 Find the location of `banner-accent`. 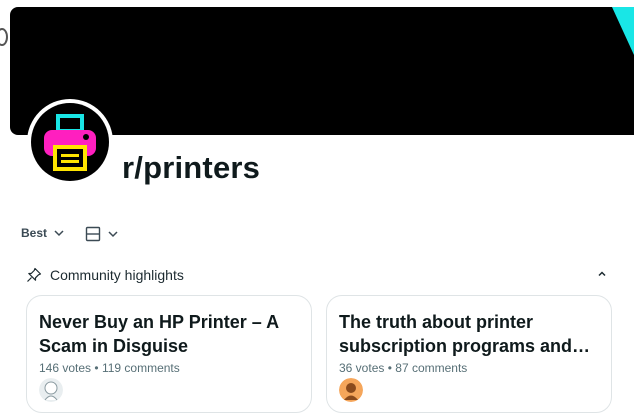

banner-accent is located at coordinates (623, 31).